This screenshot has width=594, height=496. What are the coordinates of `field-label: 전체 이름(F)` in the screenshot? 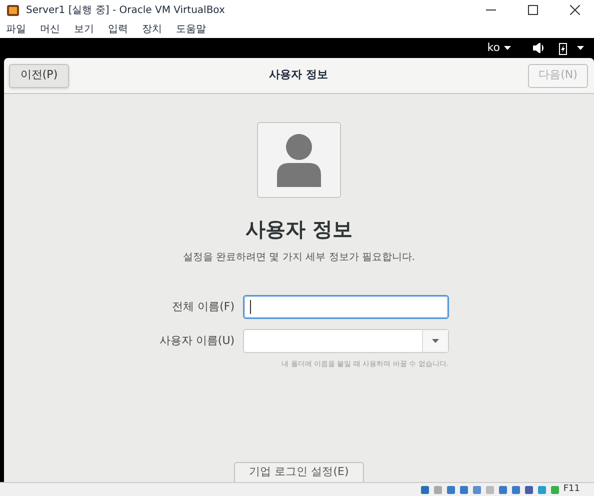 It's located at (203, 306).